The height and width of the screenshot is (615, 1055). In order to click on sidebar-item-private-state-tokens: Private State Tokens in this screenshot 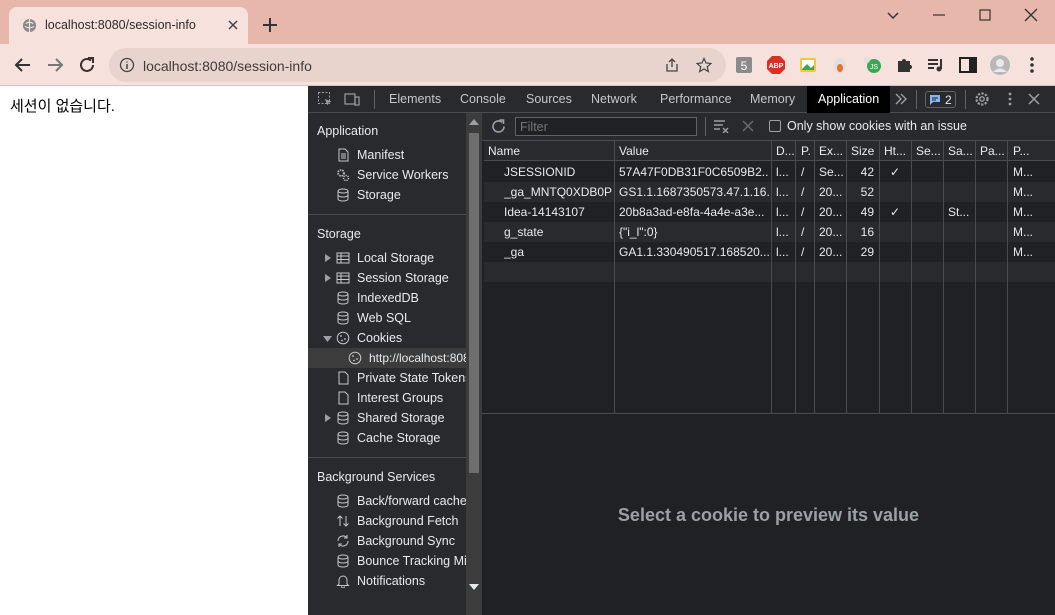, I will do `click(387, 378)`.